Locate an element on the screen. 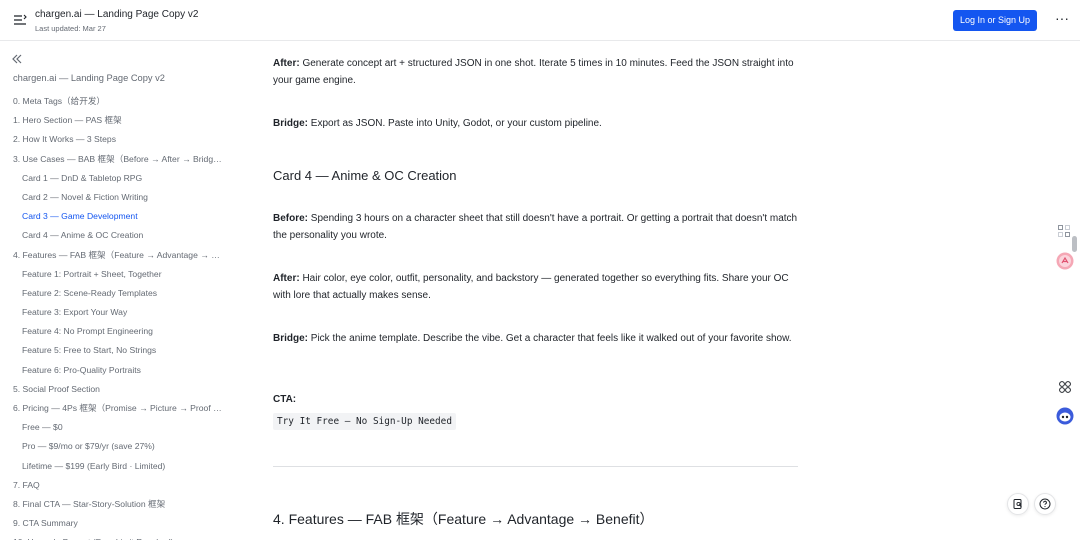  help-icon is located at coordinates (1045, 504).